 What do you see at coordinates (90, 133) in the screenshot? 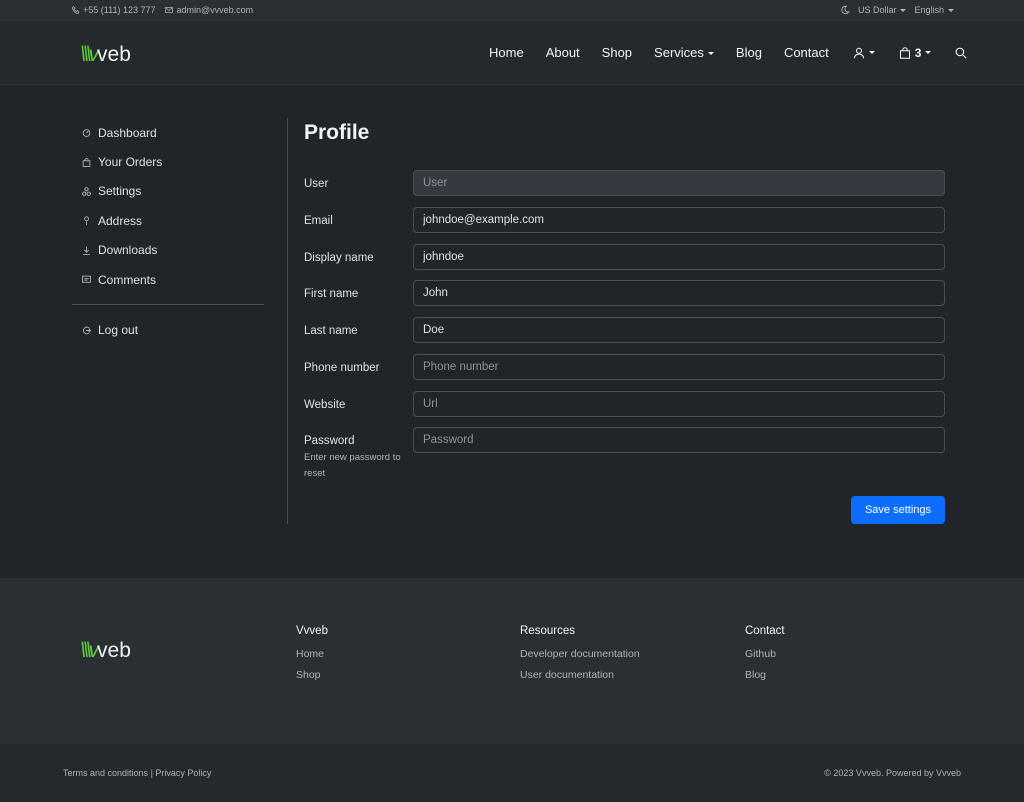
I see `dashboard-icon` at bounding box center [90, 133].